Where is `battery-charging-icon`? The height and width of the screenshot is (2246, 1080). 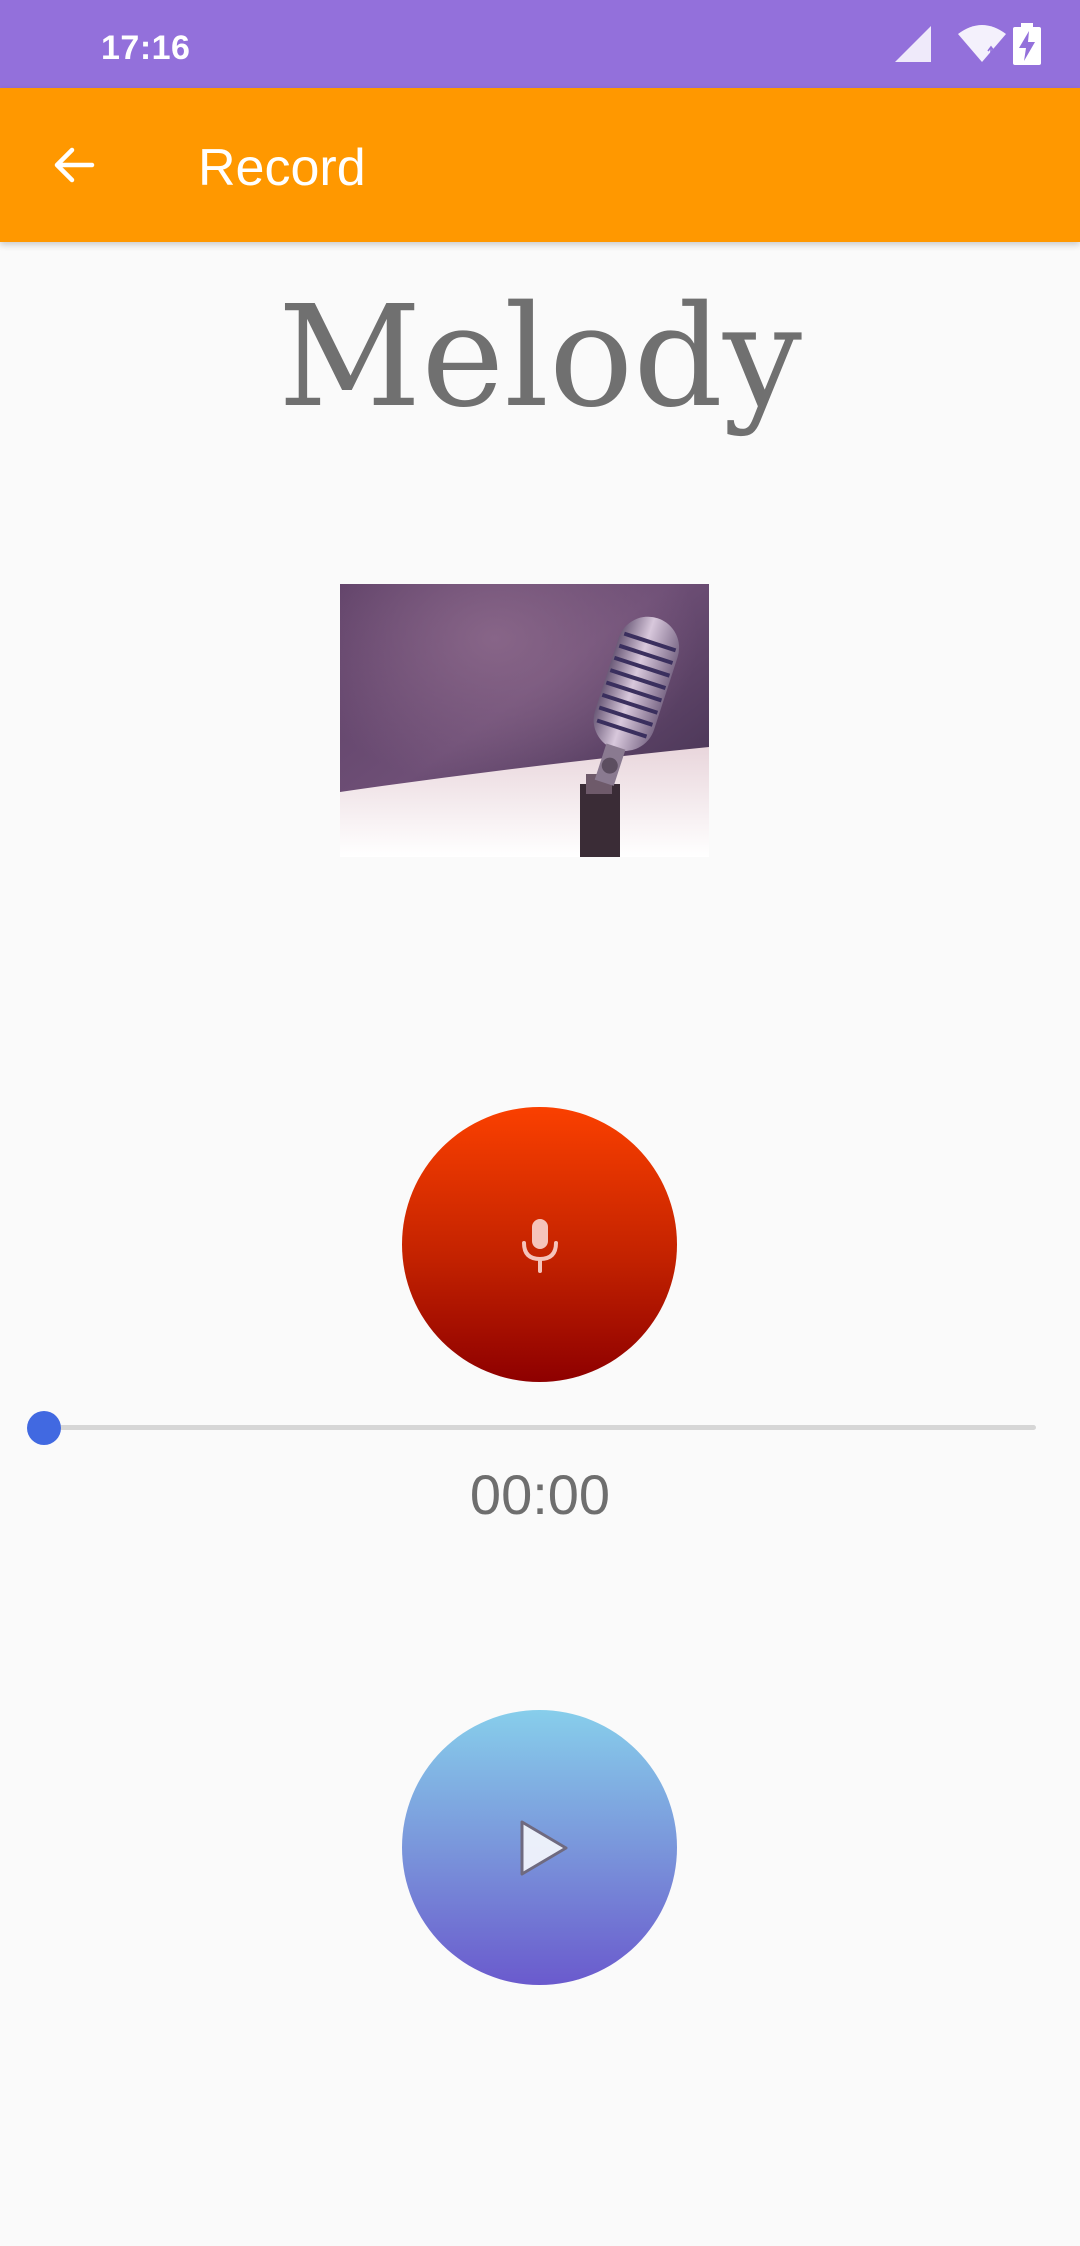 battery-charging-icon is located at coordinates (1027, 44).